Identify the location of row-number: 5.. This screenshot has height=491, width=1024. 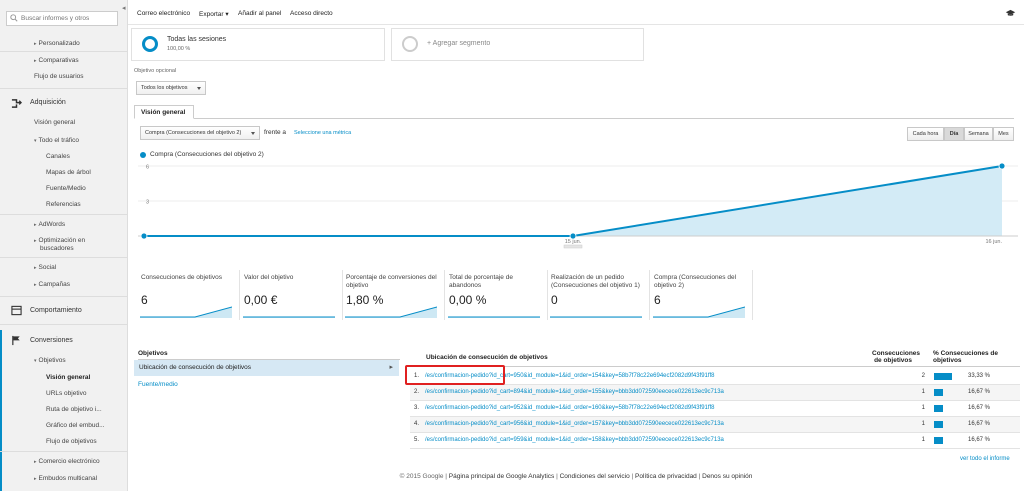
(417, 440).